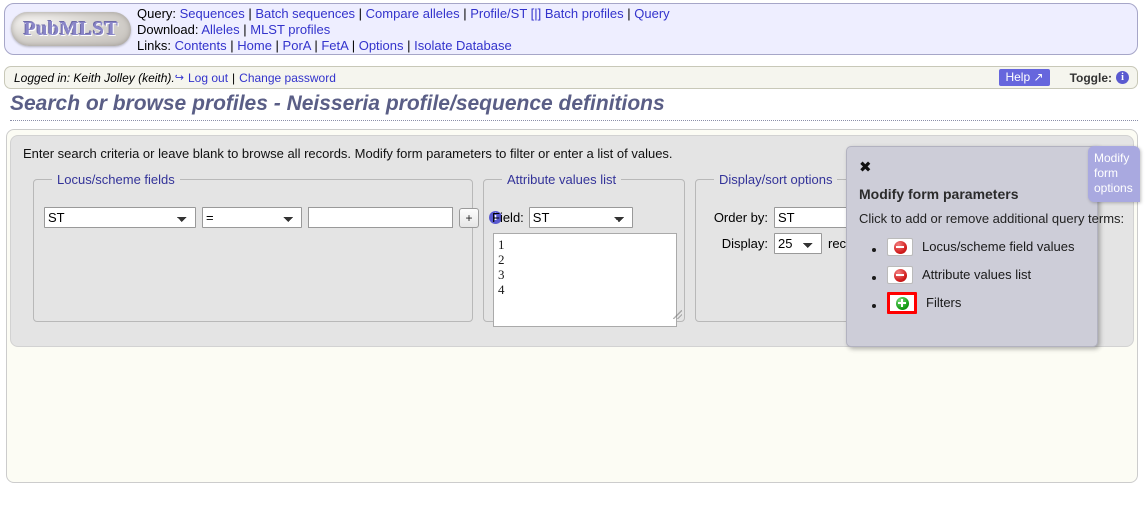 This screenshot has width=1146, height=507. Describe the element at coordinates (287, 78) in the screenshot. I see `change-password-link: Change password` at that location.